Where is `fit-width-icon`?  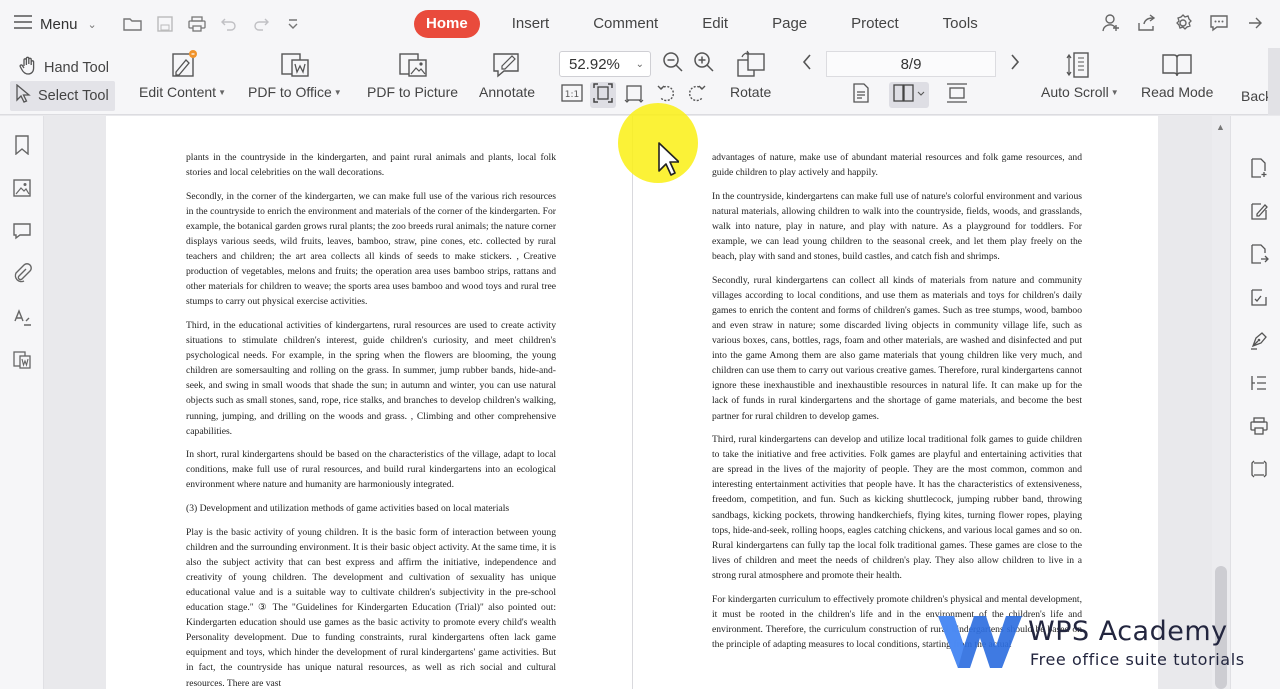
fit-width-icon is located at coordinates (634, 95).